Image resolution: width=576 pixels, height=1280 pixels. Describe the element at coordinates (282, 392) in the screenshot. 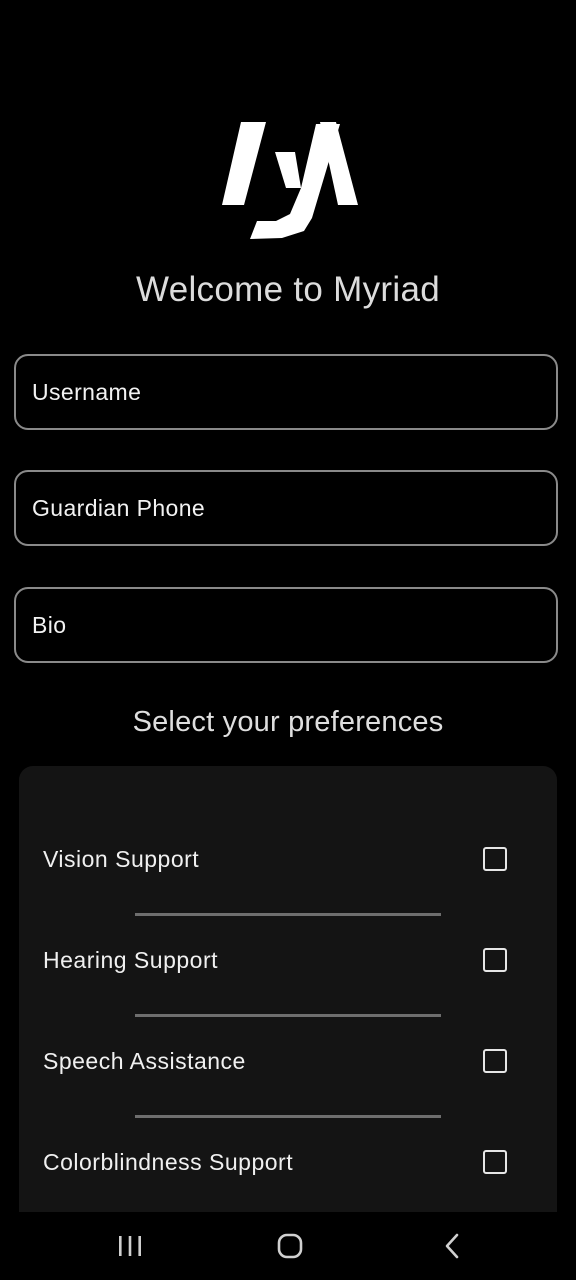

I see `username-input` at that location.